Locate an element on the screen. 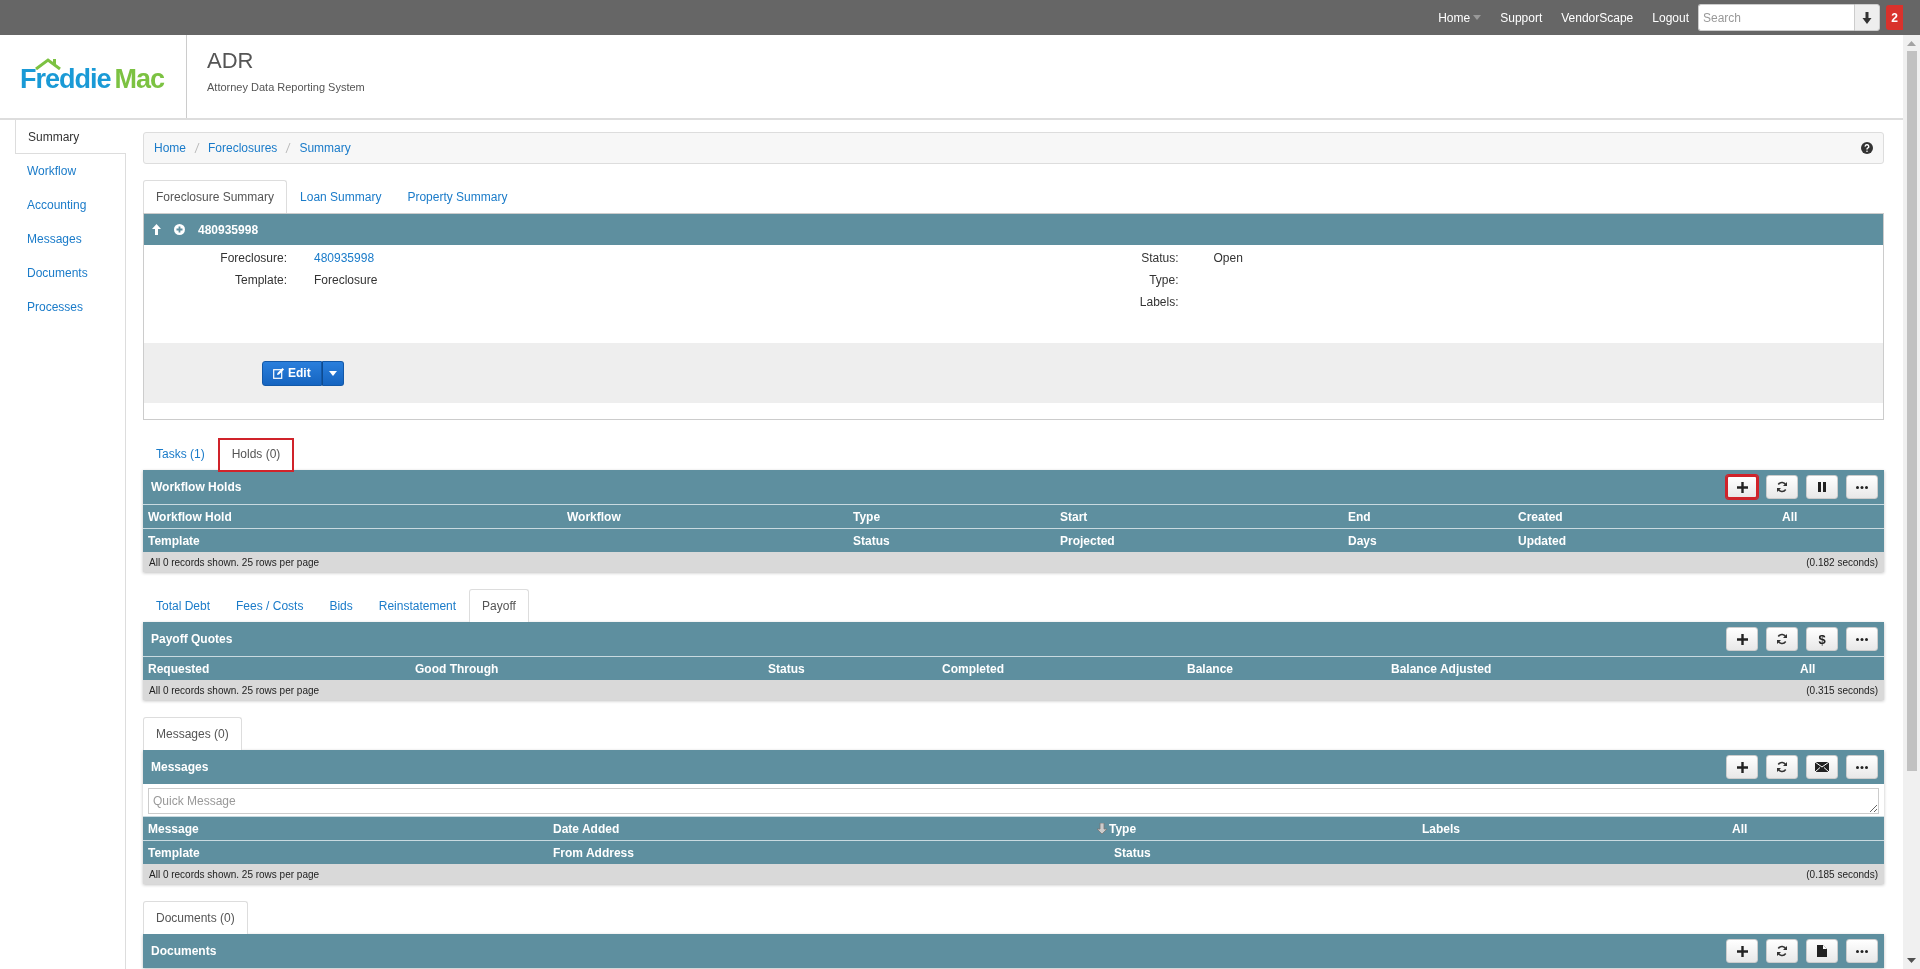  nav-link: Support is located at coordinates (1521, 17).